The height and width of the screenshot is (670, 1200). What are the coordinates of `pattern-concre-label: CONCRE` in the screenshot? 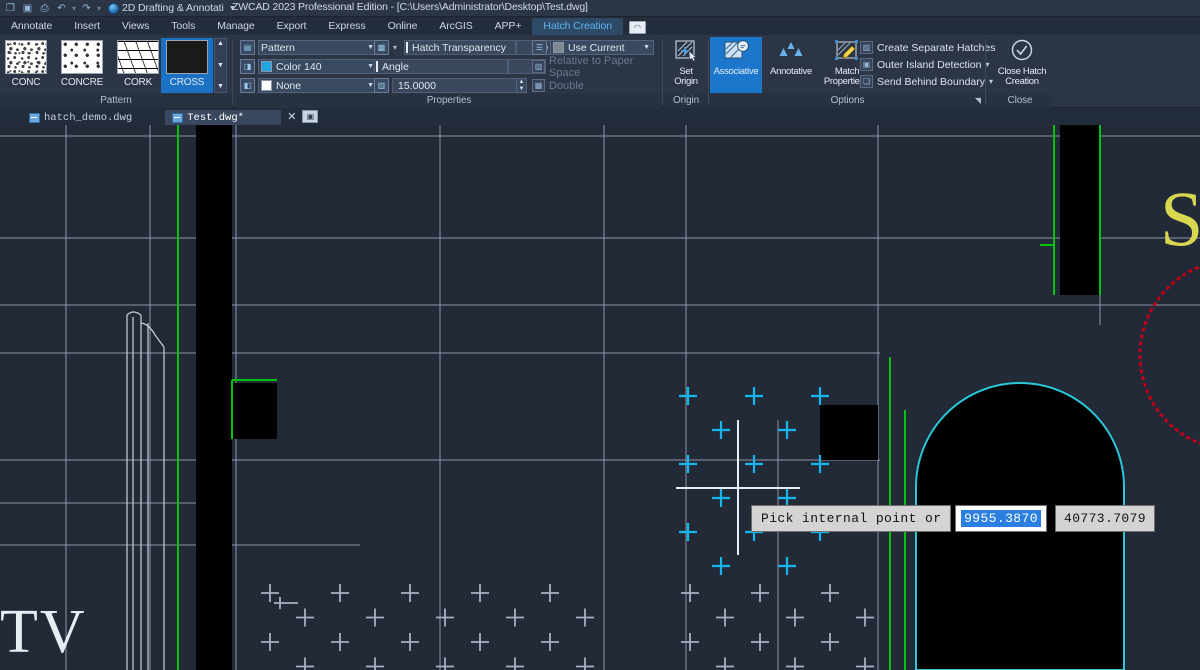 It's located at (82, 82).